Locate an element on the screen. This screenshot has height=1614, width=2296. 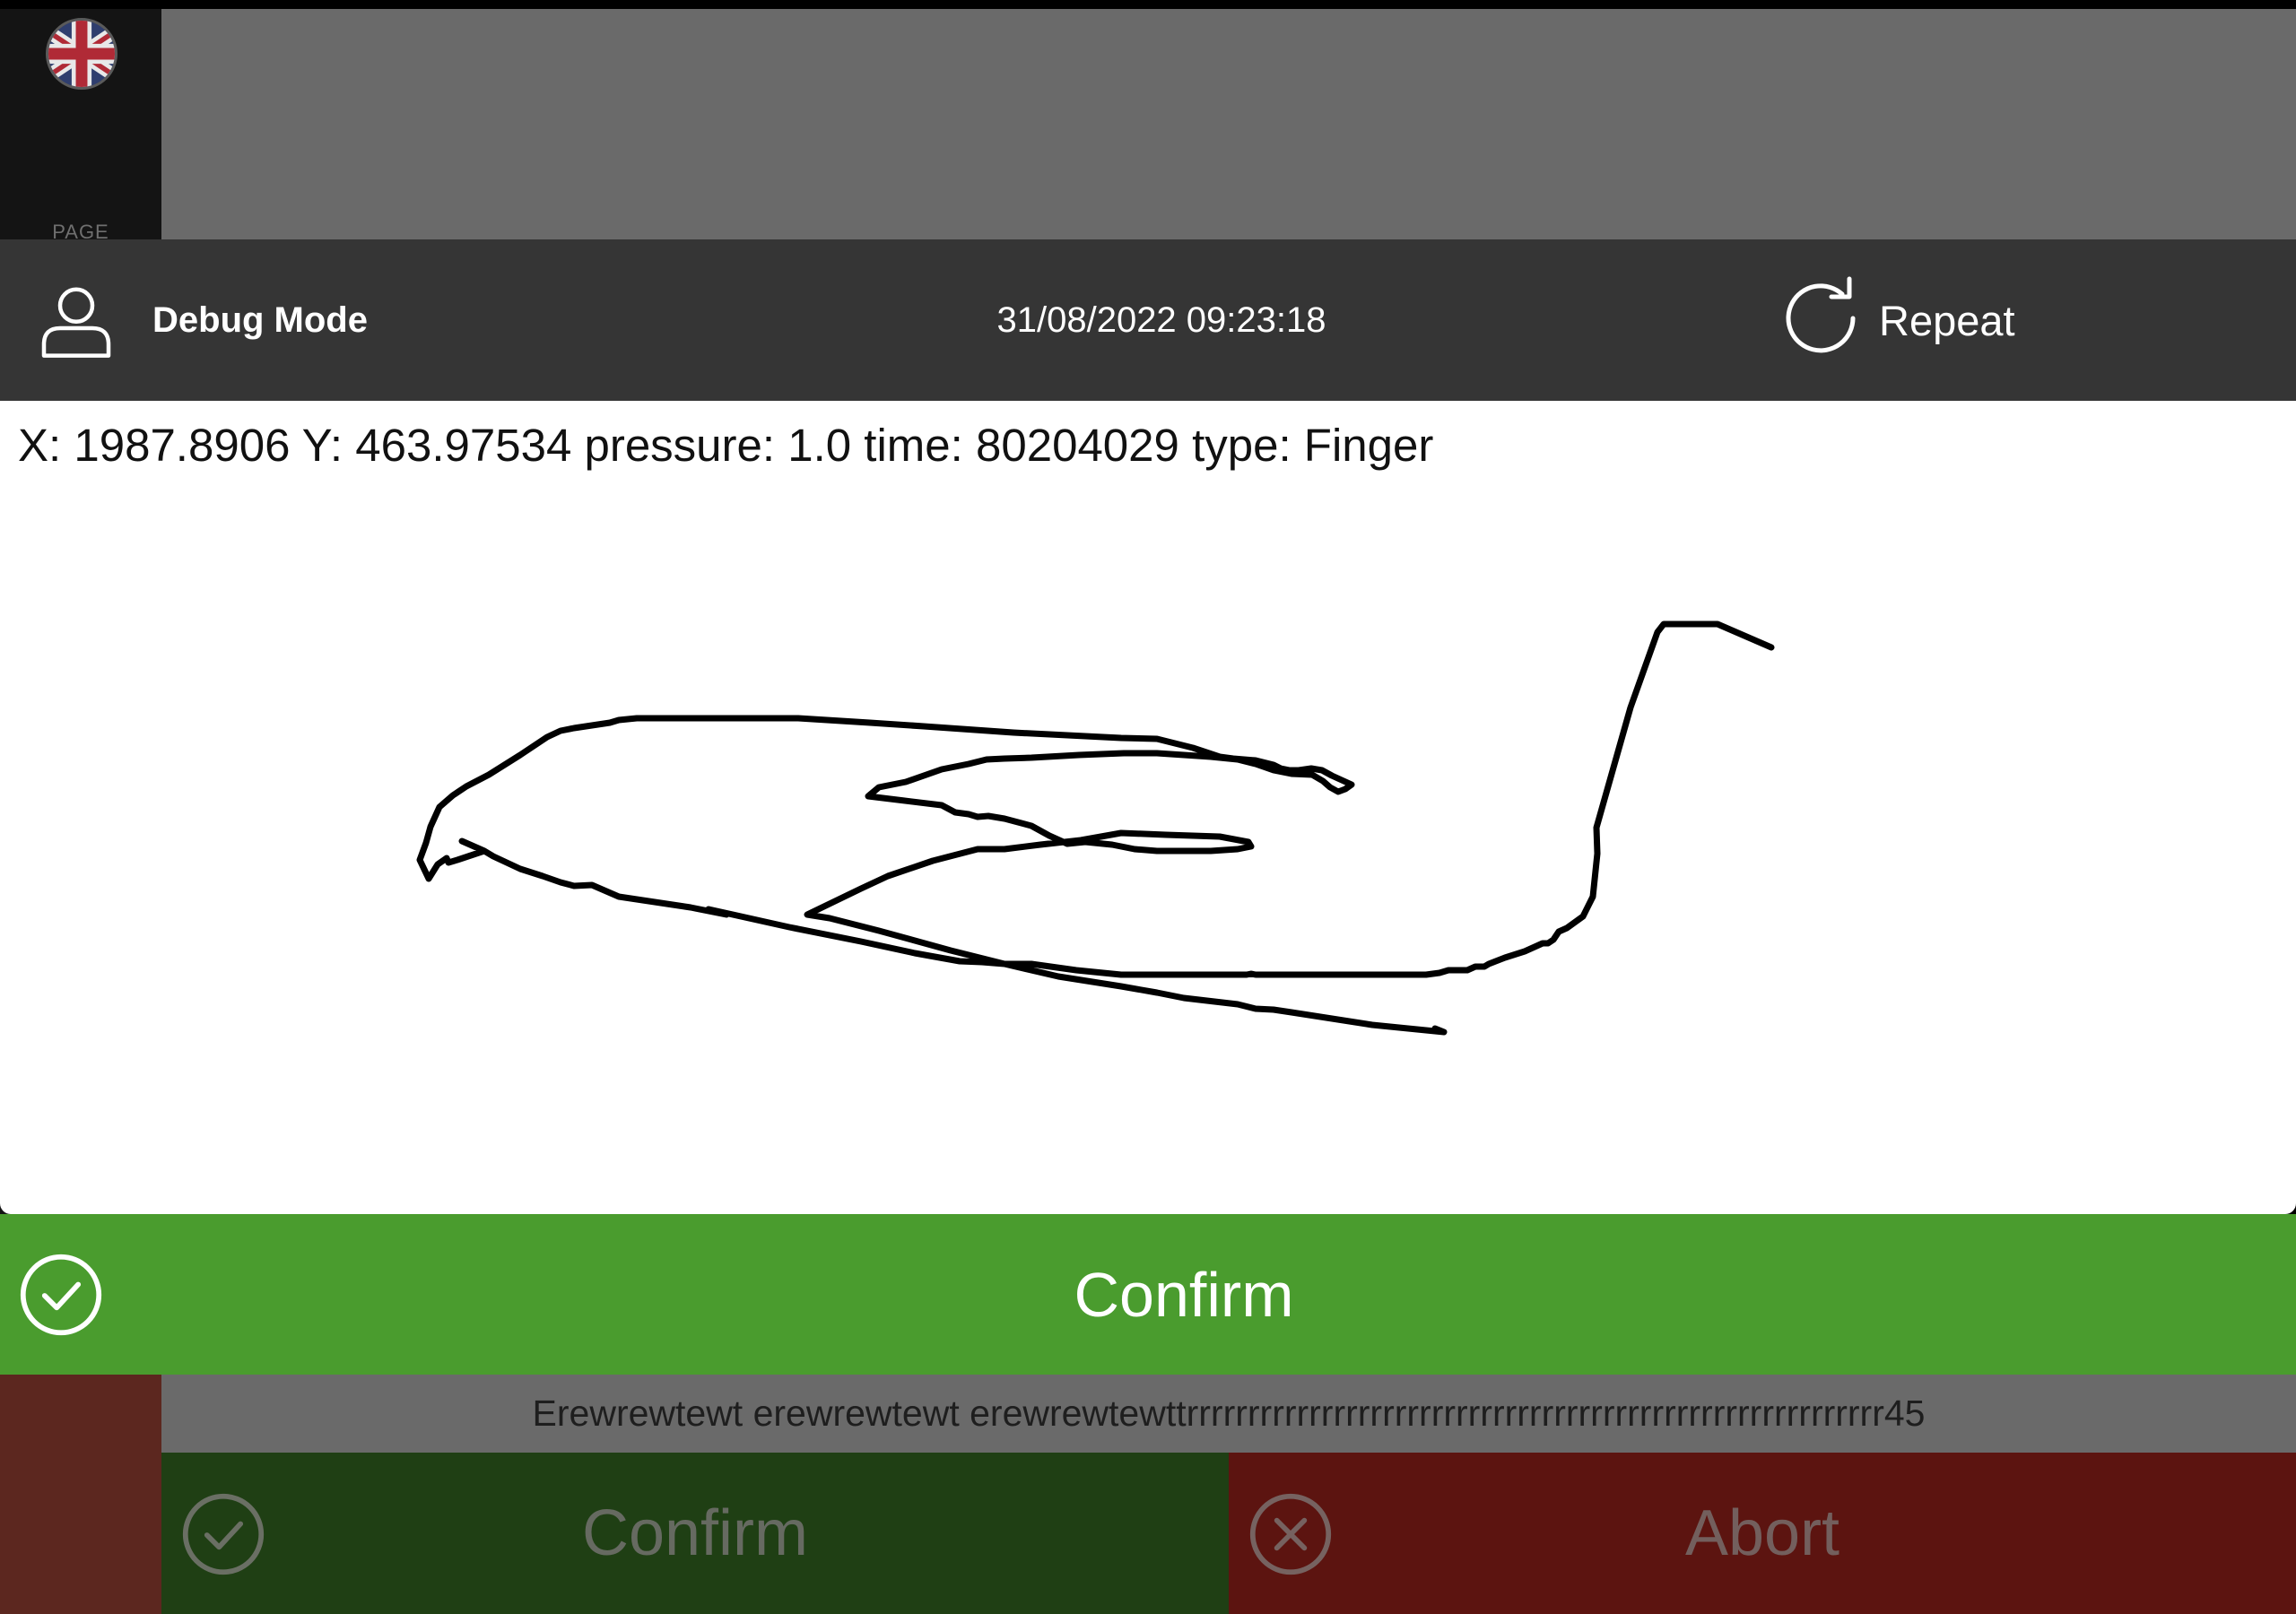
refresh-icon is located at coordinates (1821, 318).